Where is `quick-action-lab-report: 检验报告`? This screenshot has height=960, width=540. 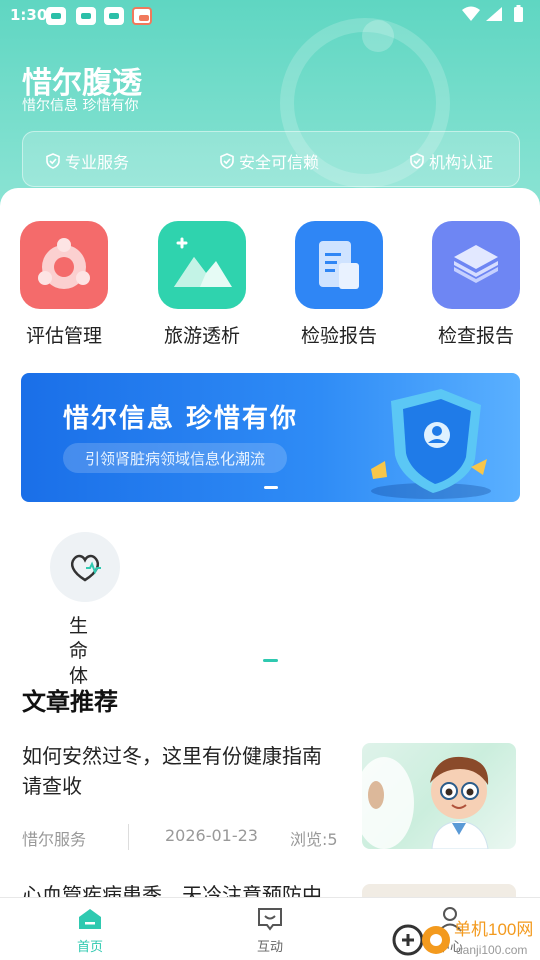
quick-action-lab-report: 检验报告 is located at coordinates (339, 284).